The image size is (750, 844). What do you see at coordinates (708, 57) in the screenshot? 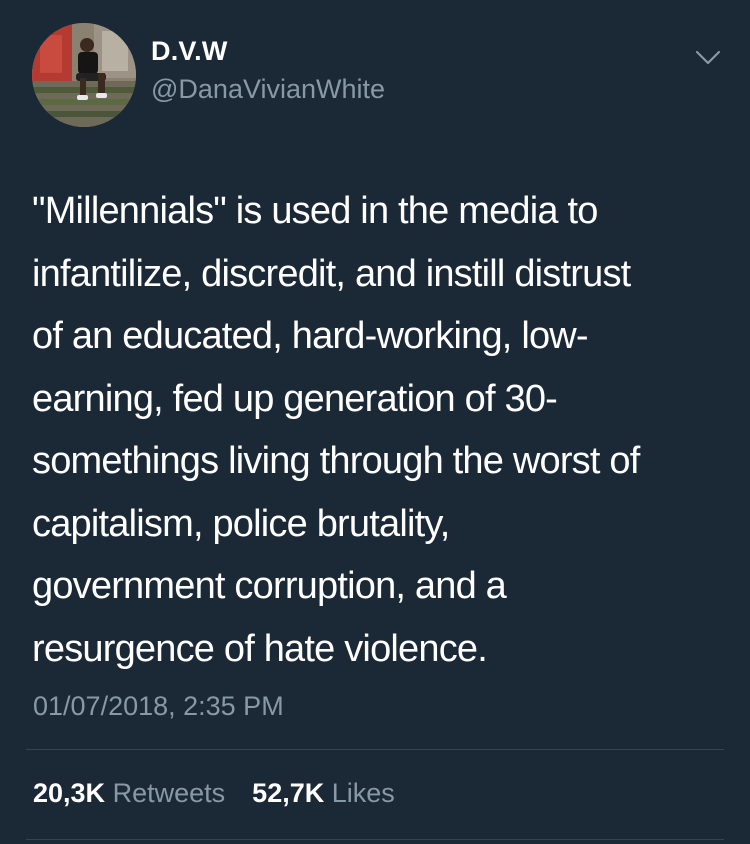
I see `chevron-down-icon` at bounding box center [708, 57].